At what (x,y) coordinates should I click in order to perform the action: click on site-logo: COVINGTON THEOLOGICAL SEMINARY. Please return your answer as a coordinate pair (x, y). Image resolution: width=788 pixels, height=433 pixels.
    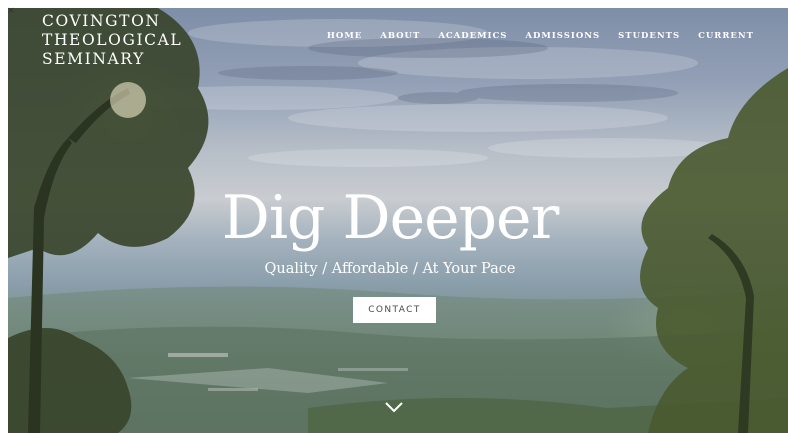
    Looking at the image, I should click on (112, 40).